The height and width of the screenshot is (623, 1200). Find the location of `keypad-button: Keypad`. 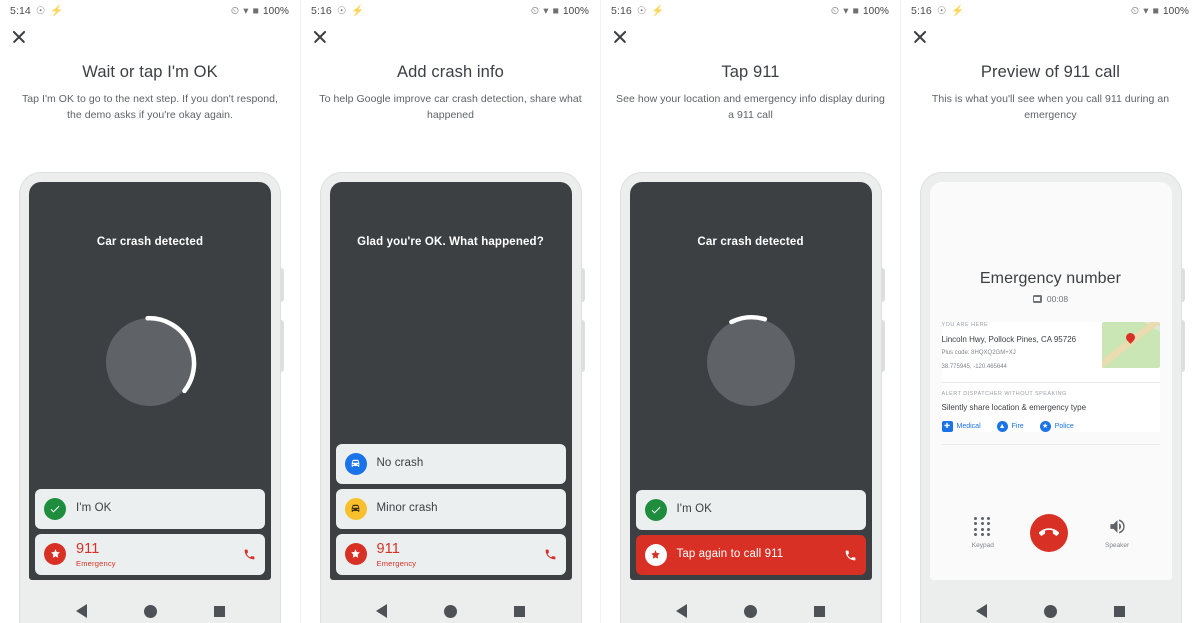

keypad-button: Keypad is located at coordinates (983, 533).